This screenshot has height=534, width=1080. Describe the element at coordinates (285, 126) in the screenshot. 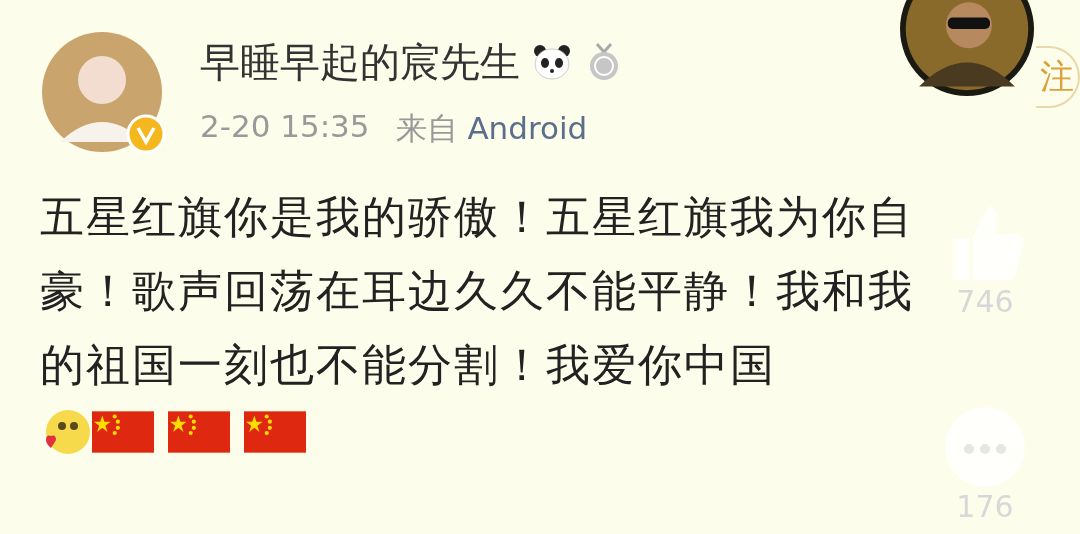

I see `post-time: 2-20 15:35` at that location.